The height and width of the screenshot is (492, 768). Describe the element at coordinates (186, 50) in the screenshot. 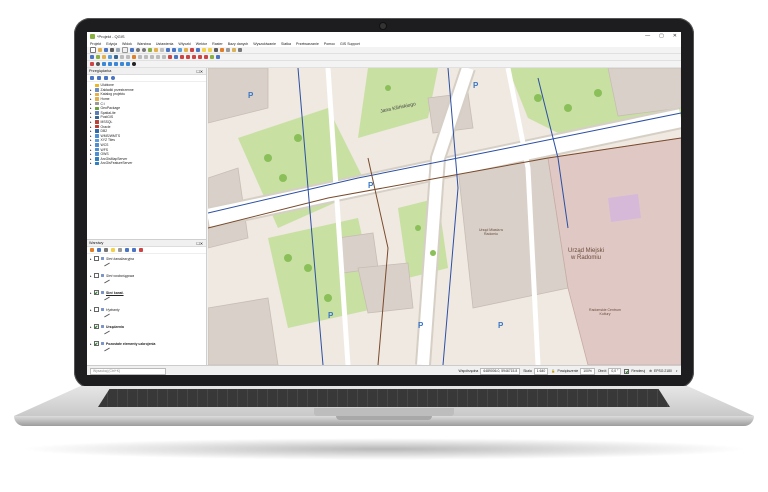

I see `bookmark-icon` at that location.